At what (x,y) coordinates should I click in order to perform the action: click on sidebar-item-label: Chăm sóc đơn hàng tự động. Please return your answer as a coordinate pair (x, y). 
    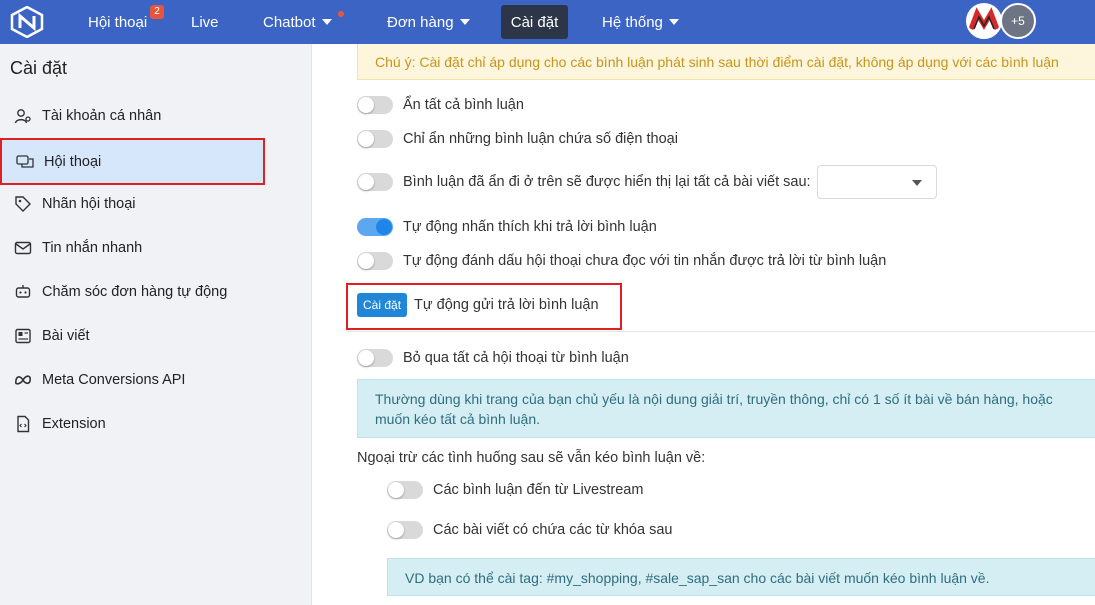
    Looking at the image, I should click on (135, 292).